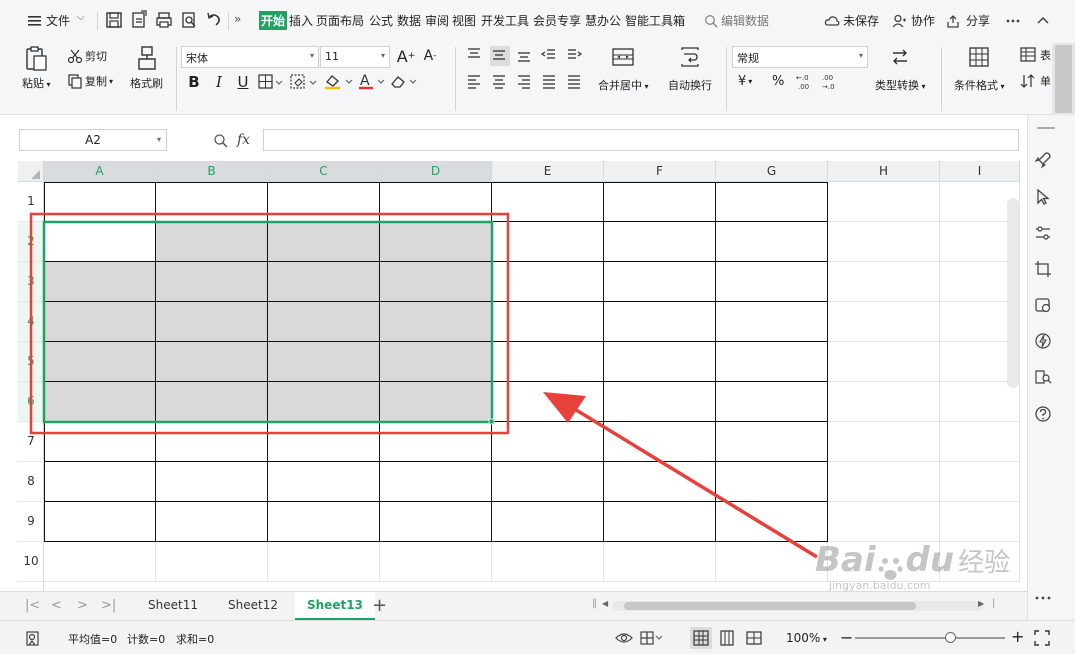  Describe the element at coordinates (1043, 21) in the screenshot. I see `collapse-ribbon-icon` at that location.